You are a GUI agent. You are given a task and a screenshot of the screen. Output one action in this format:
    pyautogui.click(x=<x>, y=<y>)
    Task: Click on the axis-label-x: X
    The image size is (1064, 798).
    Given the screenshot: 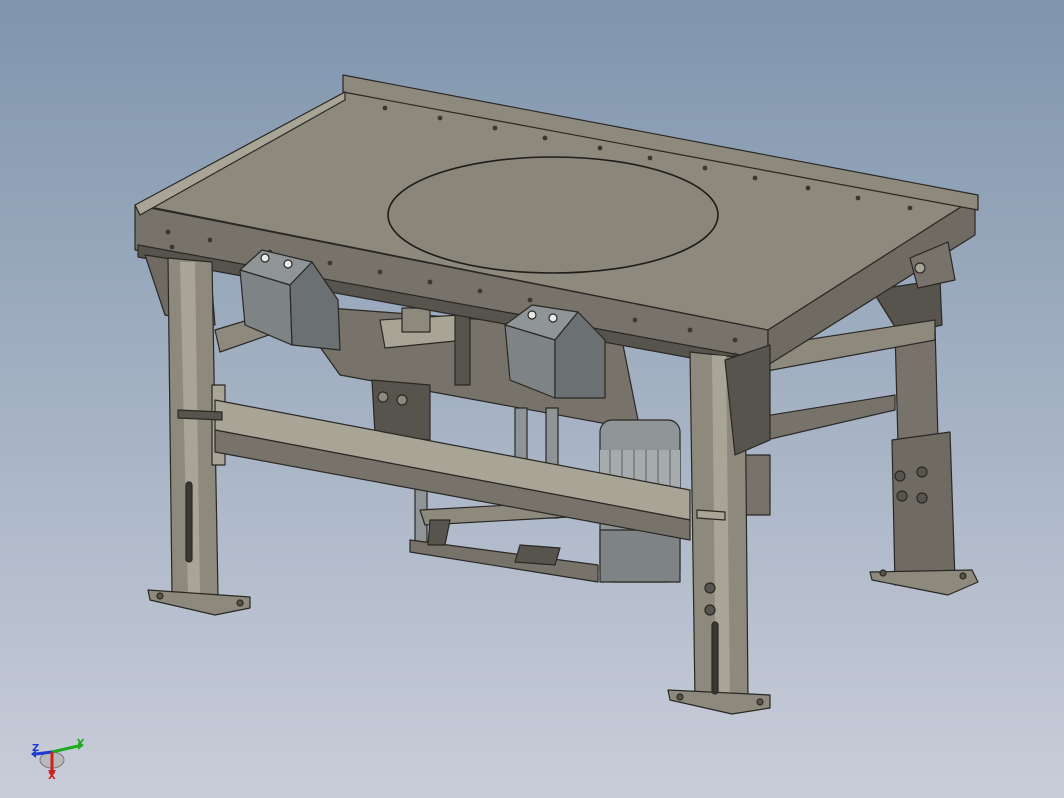 What is the action you would take?
    pyautogui.click(x=52, y=776)
    